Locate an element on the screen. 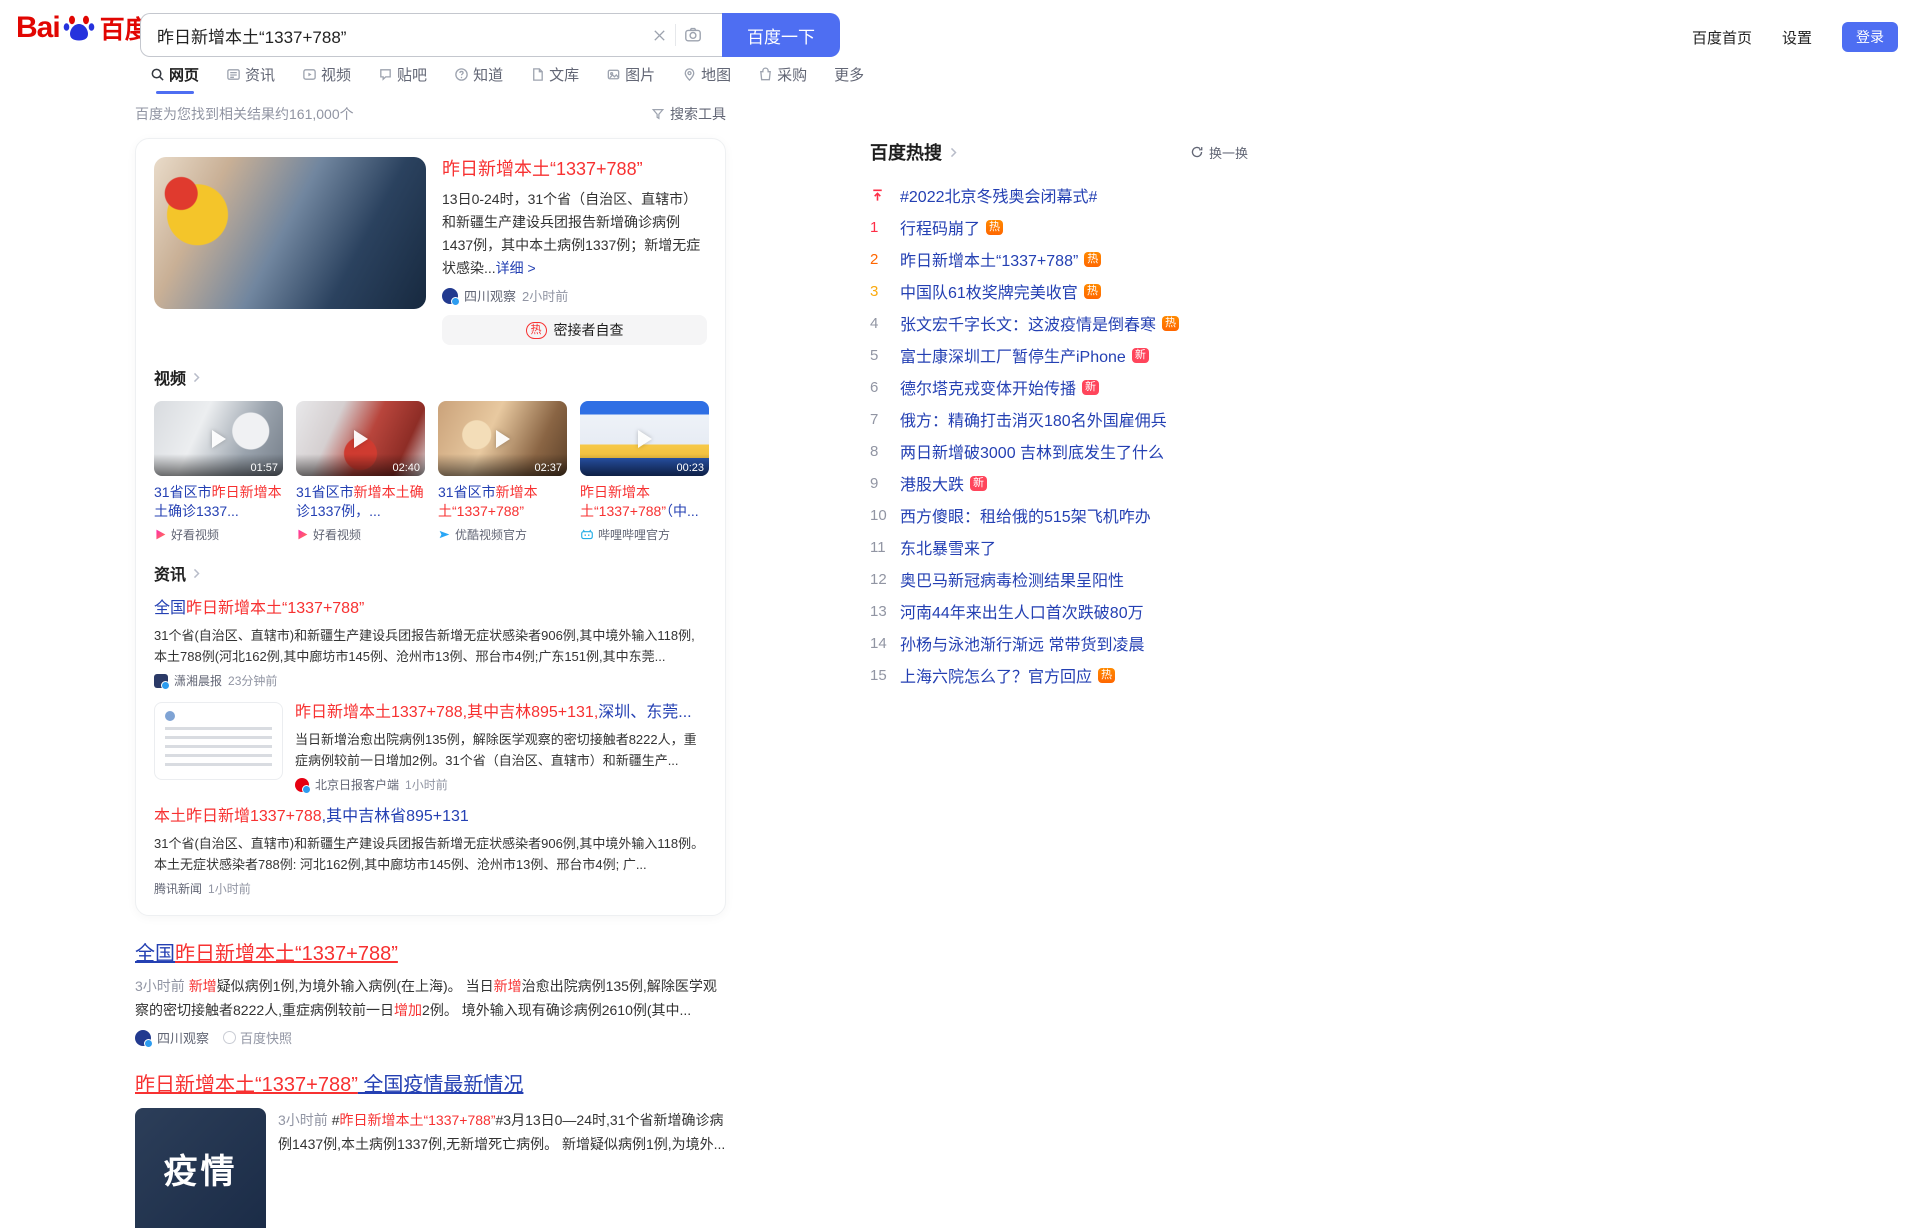  news-source: 北京日报客户端 1小时前 is located at coordinates (501, 785).